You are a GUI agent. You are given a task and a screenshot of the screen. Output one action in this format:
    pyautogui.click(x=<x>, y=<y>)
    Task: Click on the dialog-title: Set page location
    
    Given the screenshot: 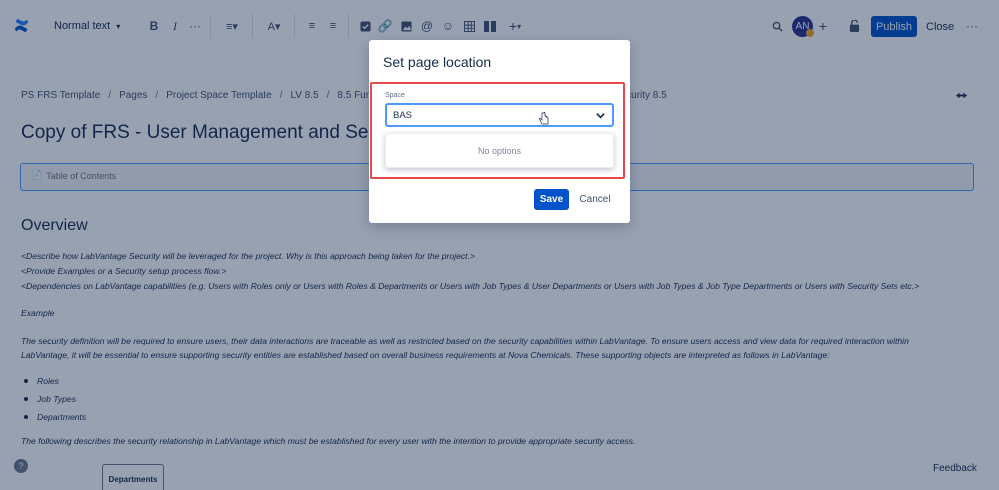 What is the action you would take?
    pyautogui.click(x=437, y=62)
    